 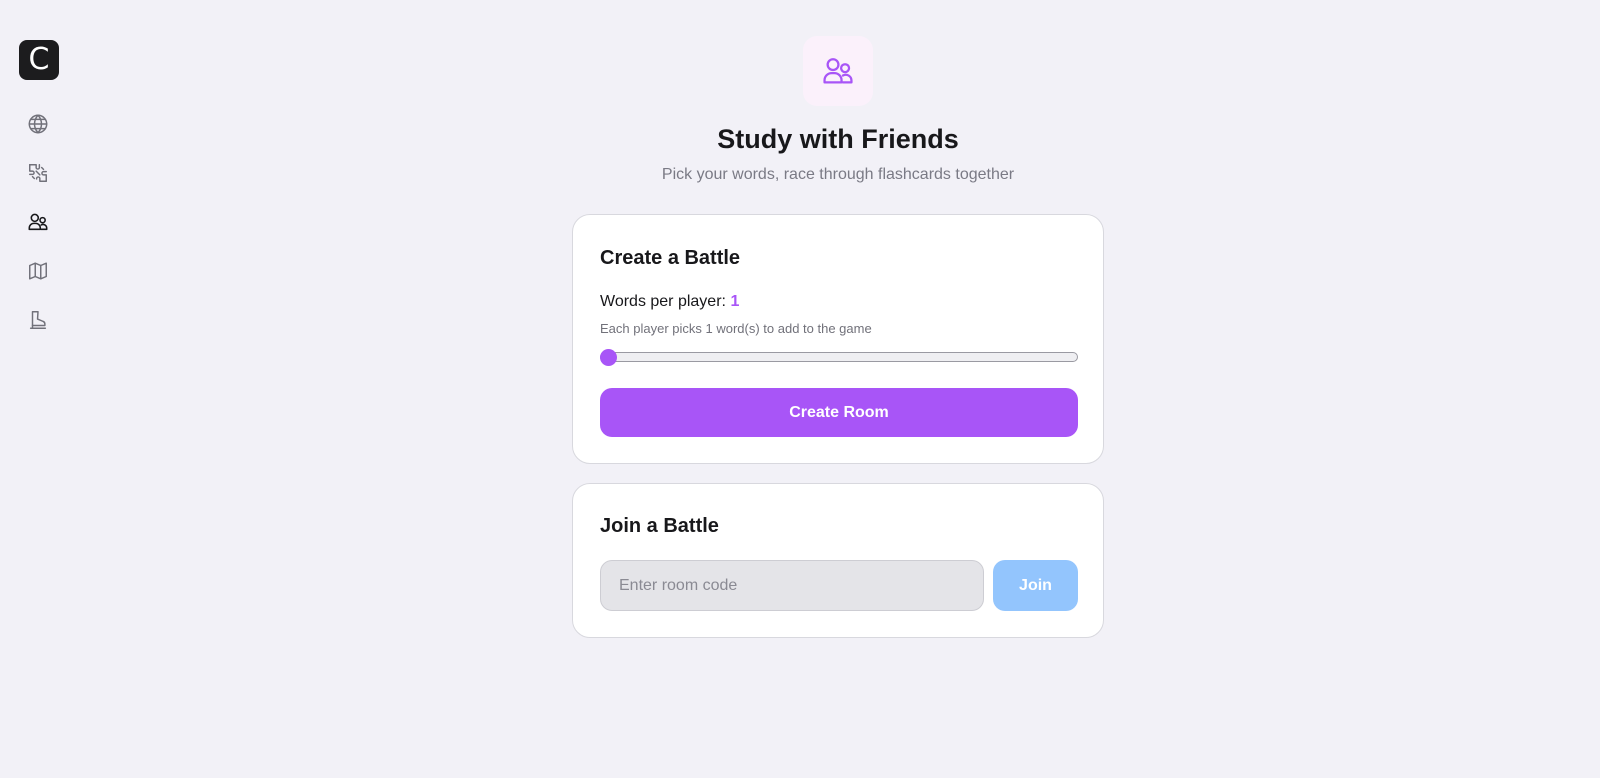 What do you see at coordinates (838, 139) in the screenshot?
I see `page-title: Study with Friends` at bounding box center [838, 139].